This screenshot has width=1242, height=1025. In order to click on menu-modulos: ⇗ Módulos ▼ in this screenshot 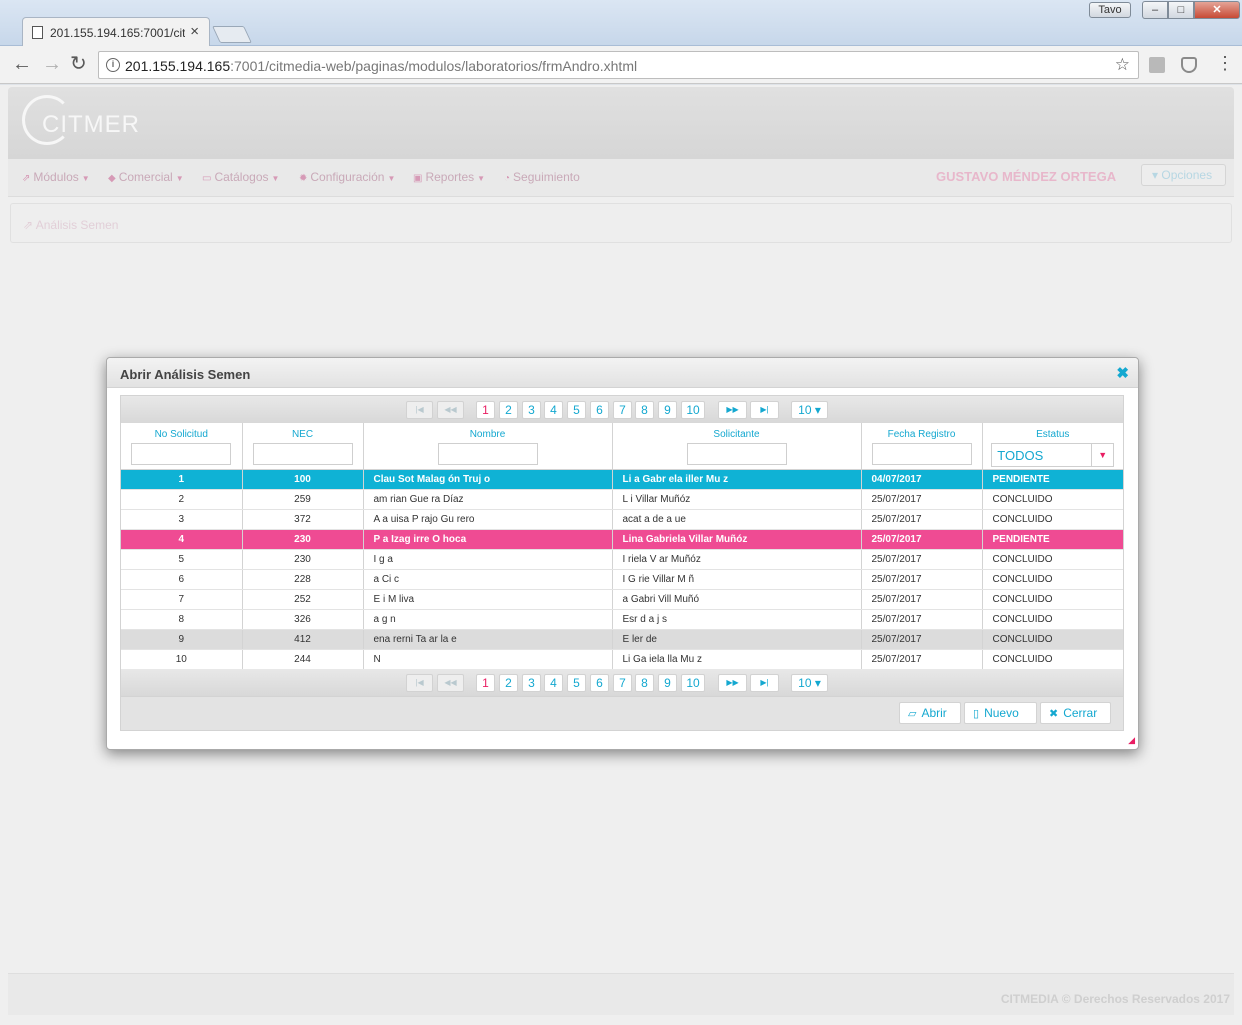, I will do `click(56, 177)`.